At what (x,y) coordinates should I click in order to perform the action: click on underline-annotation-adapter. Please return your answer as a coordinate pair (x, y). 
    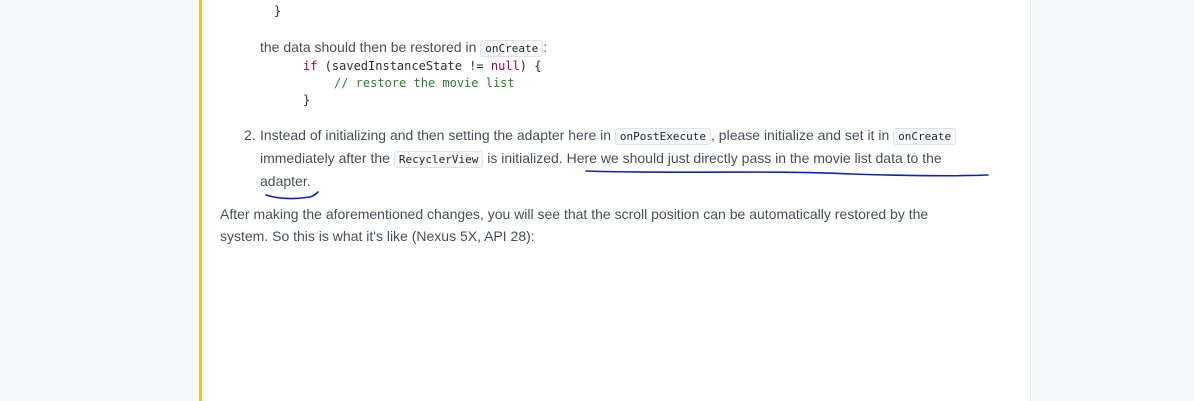
    Looking at the image, I should click on (292, 195).